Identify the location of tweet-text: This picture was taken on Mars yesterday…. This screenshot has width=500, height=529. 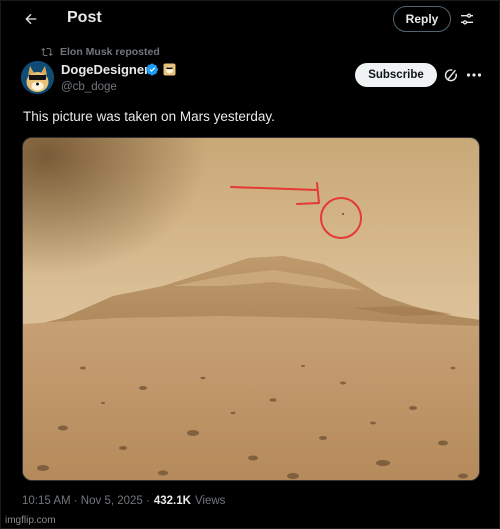
(149, 116).